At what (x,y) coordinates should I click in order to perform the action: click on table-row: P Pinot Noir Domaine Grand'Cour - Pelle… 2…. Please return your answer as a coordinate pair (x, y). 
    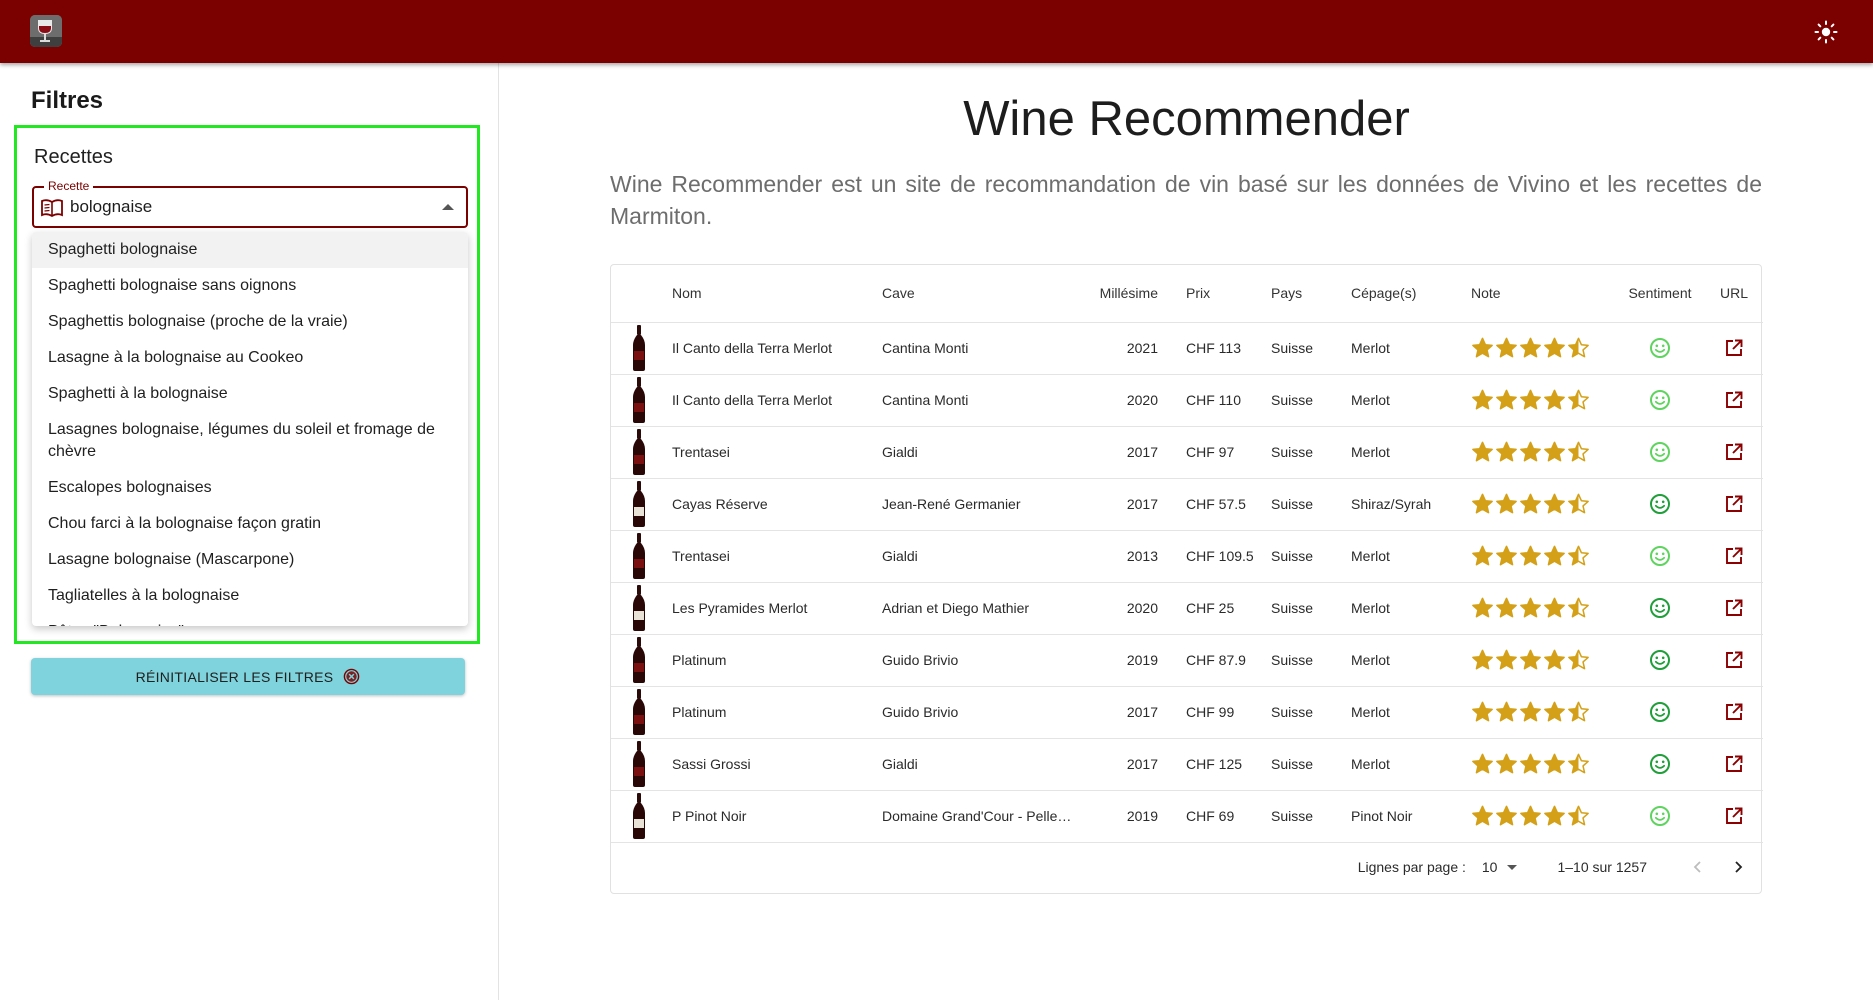
    Looking at the image, I should click on (1187, 816).